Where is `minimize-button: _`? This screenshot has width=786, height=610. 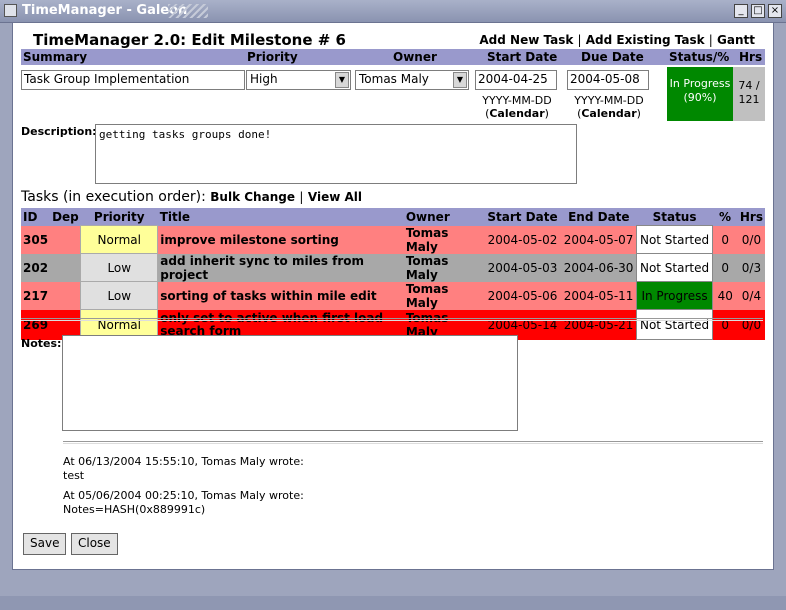 minimize-button: _ is located at coordinates (741, 11).